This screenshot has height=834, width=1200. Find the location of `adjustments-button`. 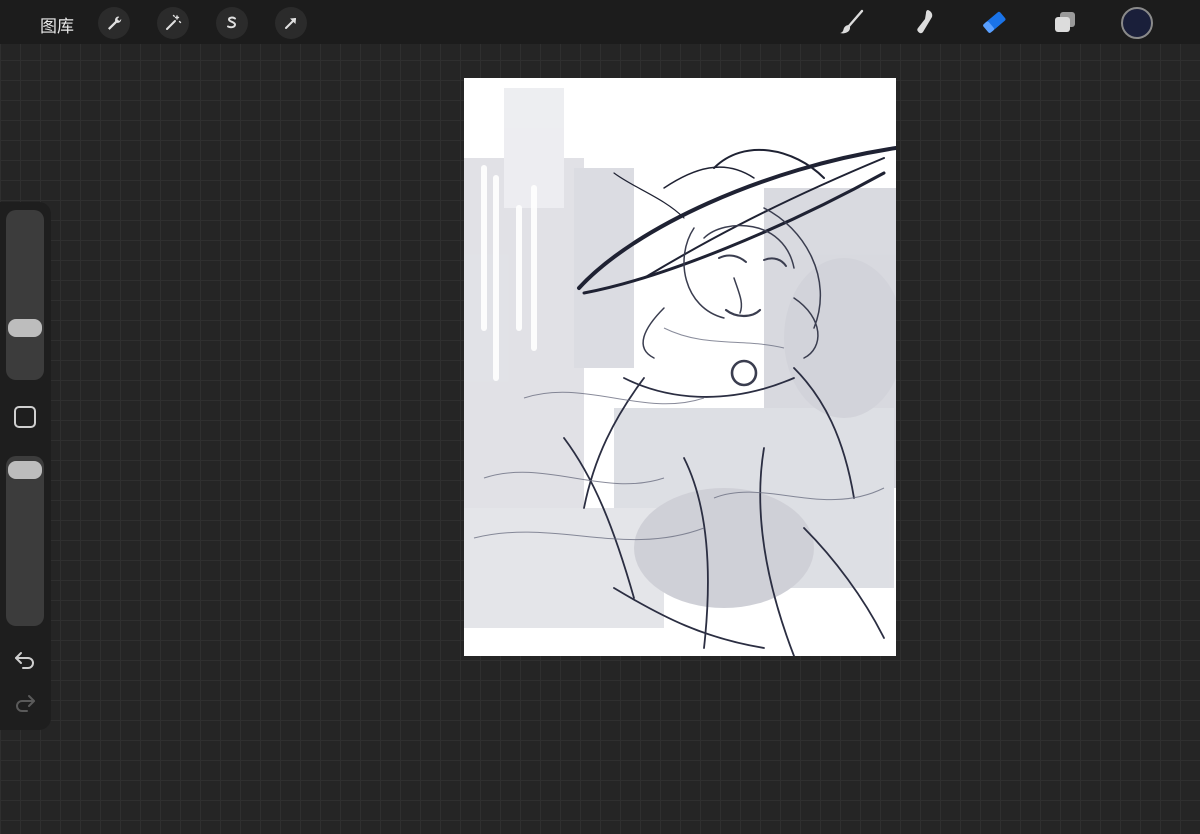

adjustments-button is located at coordinates (173, 23).